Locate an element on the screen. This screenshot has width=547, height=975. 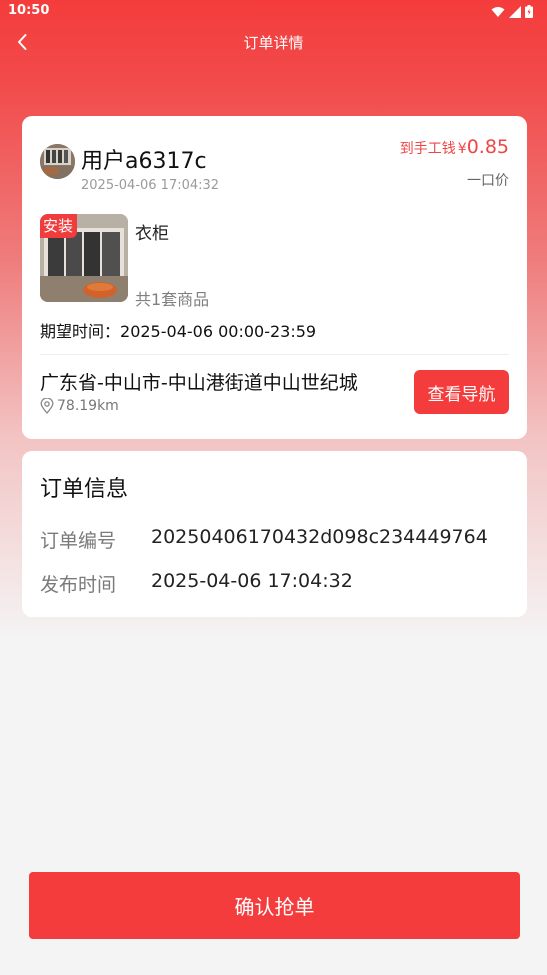
status-icons is located at coordinates (512, 11).